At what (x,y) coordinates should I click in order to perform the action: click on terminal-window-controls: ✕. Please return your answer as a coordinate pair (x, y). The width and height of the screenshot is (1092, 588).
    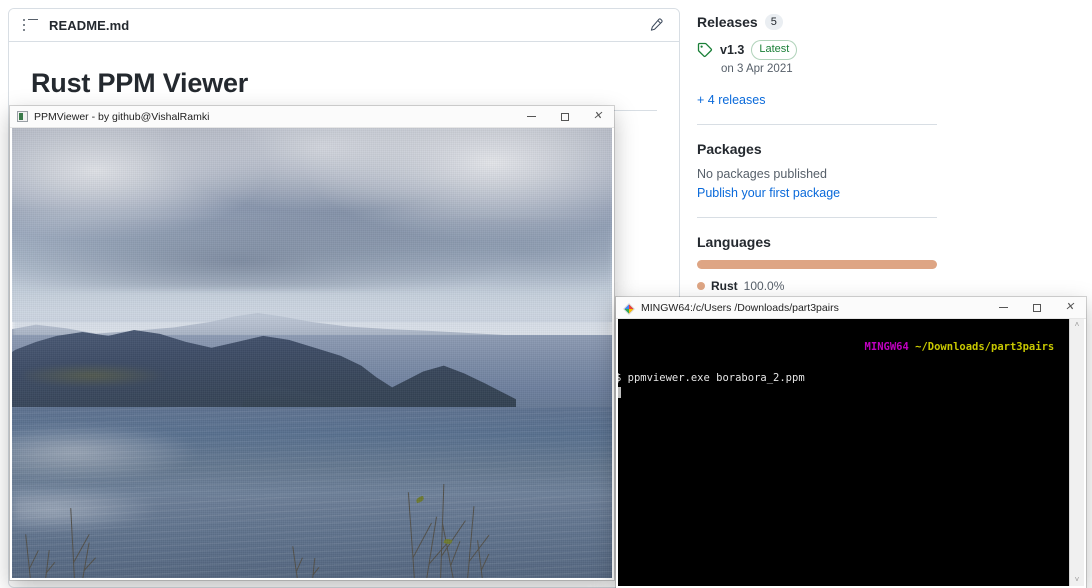
    Looking at the image, I should click on (1036, 307).